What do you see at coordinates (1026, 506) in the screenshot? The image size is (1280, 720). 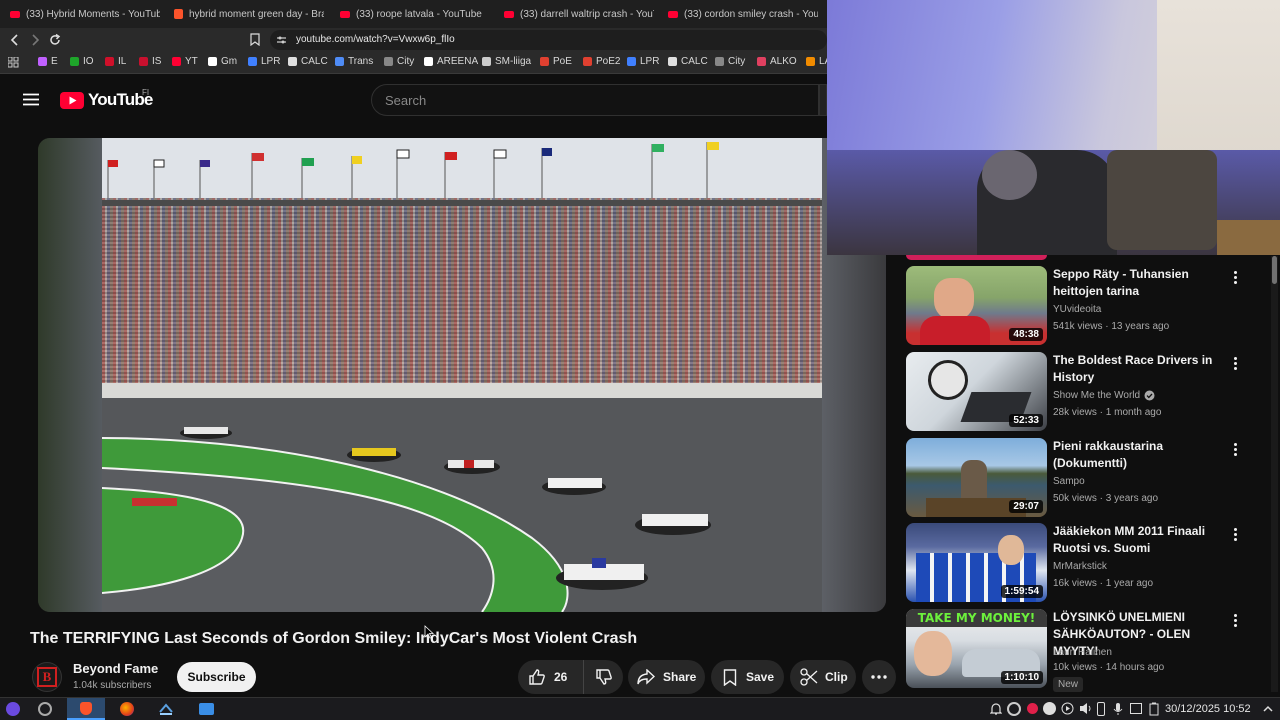 I see `video-duration: 29:07` at bounding box center [1026, 506].